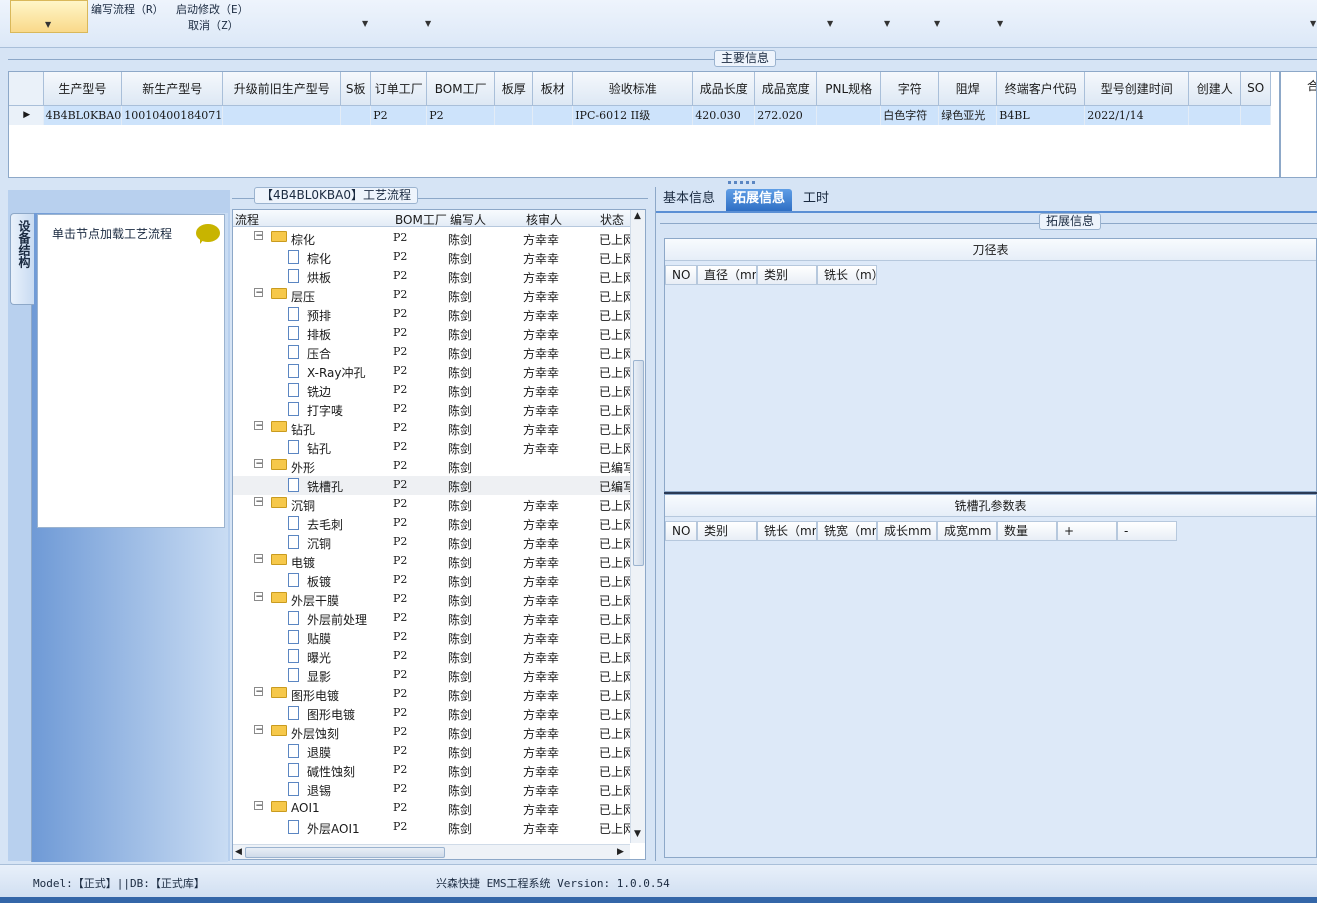  What do you see at coordinates (432, 618) in the screenshot?
I see `tree-node: 外层前处理 P2 陈剑 方幸幸 已上网` at bounding box center [432, 618].